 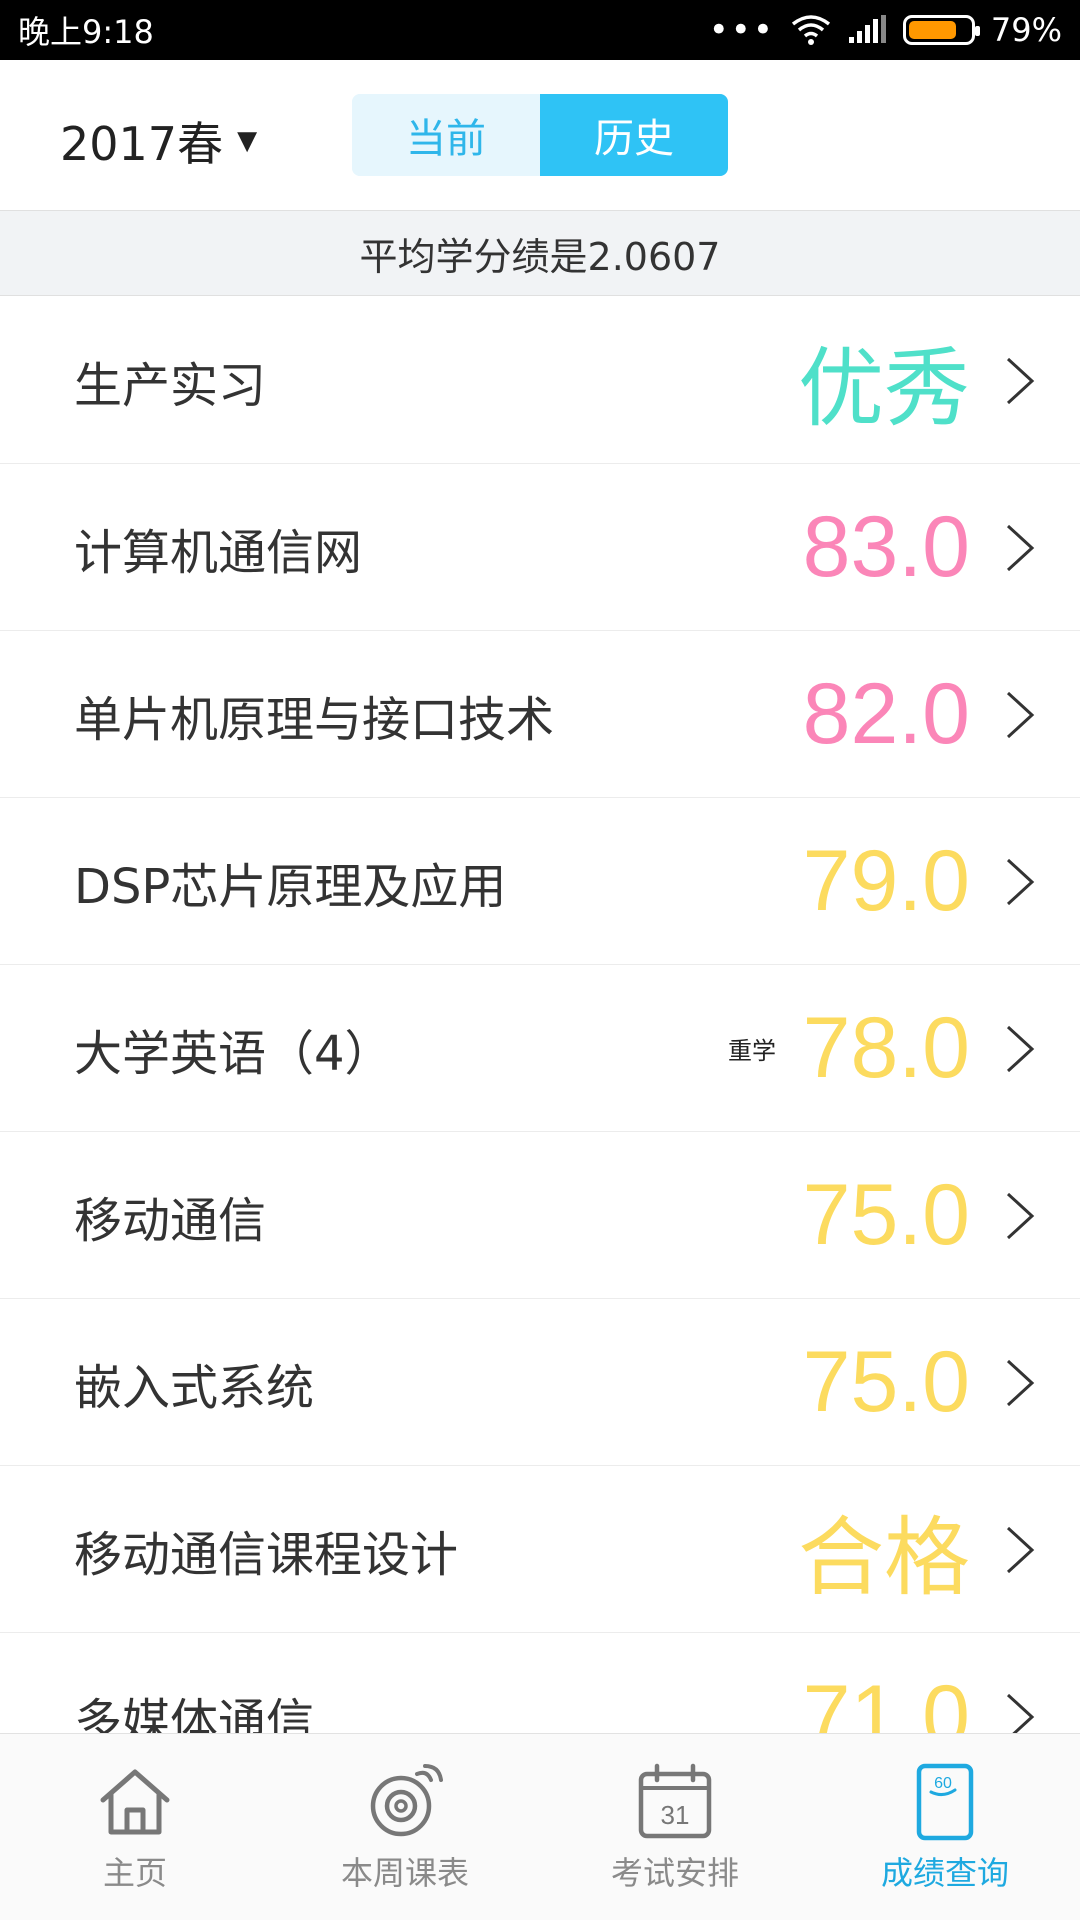 What do you see at coordinates (540, 380) in the screenshot?
I see `course-row: 生产实习 优秀` at bounding box center [540, 380].